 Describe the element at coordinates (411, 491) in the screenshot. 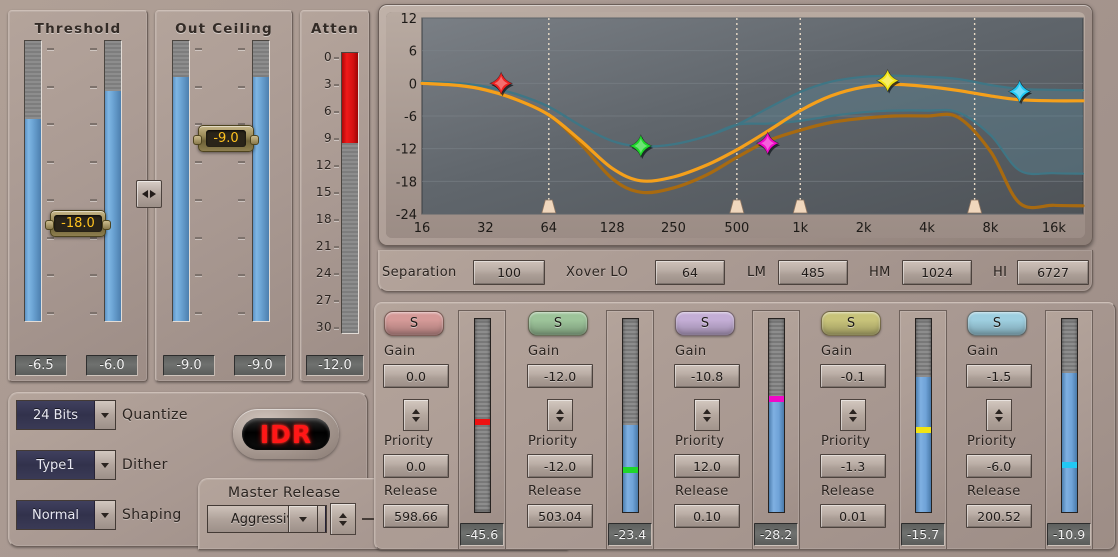

I see `band-1-release-label: Release` at that location.